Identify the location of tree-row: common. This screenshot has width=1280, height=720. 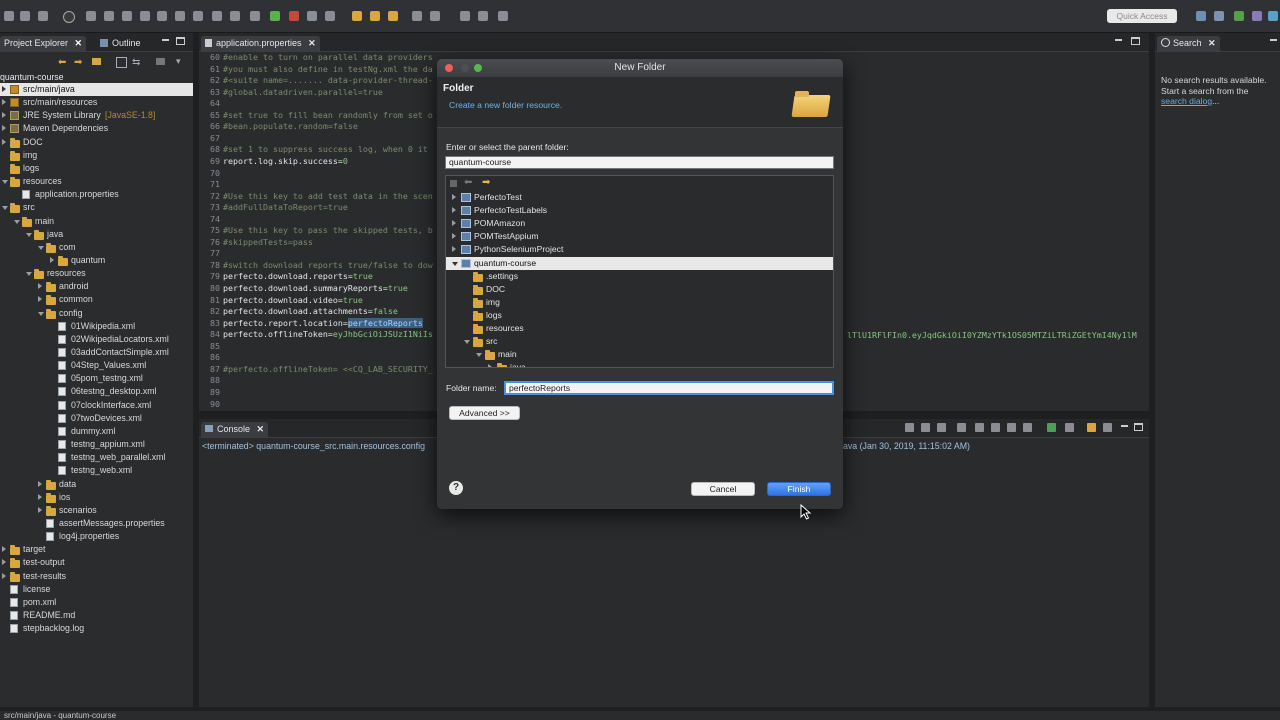
(96, 299).